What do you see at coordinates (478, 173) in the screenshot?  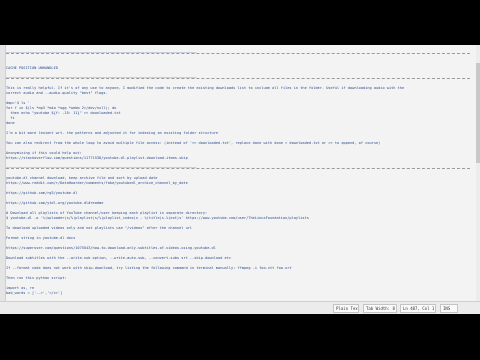 I see `vertical-scrollbar` at bounding box center [478, 173].